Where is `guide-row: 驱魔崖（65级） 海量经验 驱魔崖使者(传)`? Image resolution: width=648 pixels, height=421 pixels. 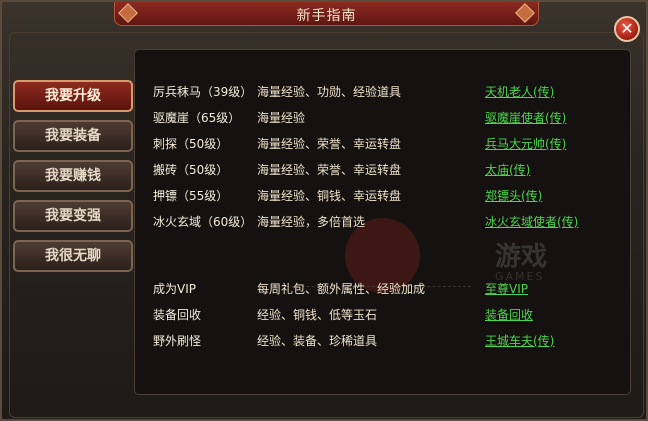
guide-row: 驱魔崖（65级） 海量经验 驱魔崖使者(传) is located at coordinates (383, 118).